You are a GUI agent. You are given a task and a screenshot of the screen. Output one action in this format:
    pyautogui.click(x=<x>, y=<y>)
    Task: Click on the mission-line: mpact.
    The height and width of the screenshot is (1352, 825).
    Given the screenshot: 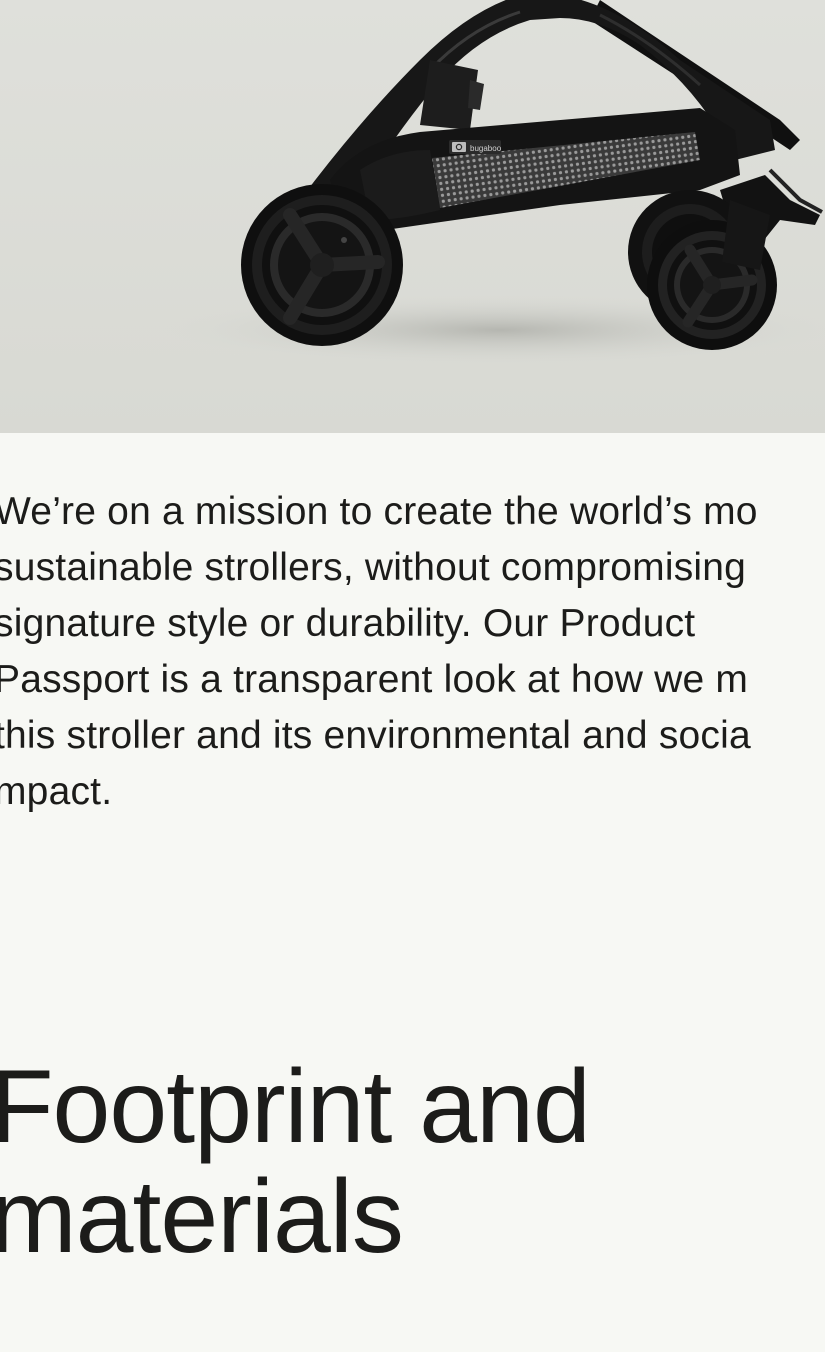 What is the action you would take?
    pyautogui.click(x=56, y=791)
    